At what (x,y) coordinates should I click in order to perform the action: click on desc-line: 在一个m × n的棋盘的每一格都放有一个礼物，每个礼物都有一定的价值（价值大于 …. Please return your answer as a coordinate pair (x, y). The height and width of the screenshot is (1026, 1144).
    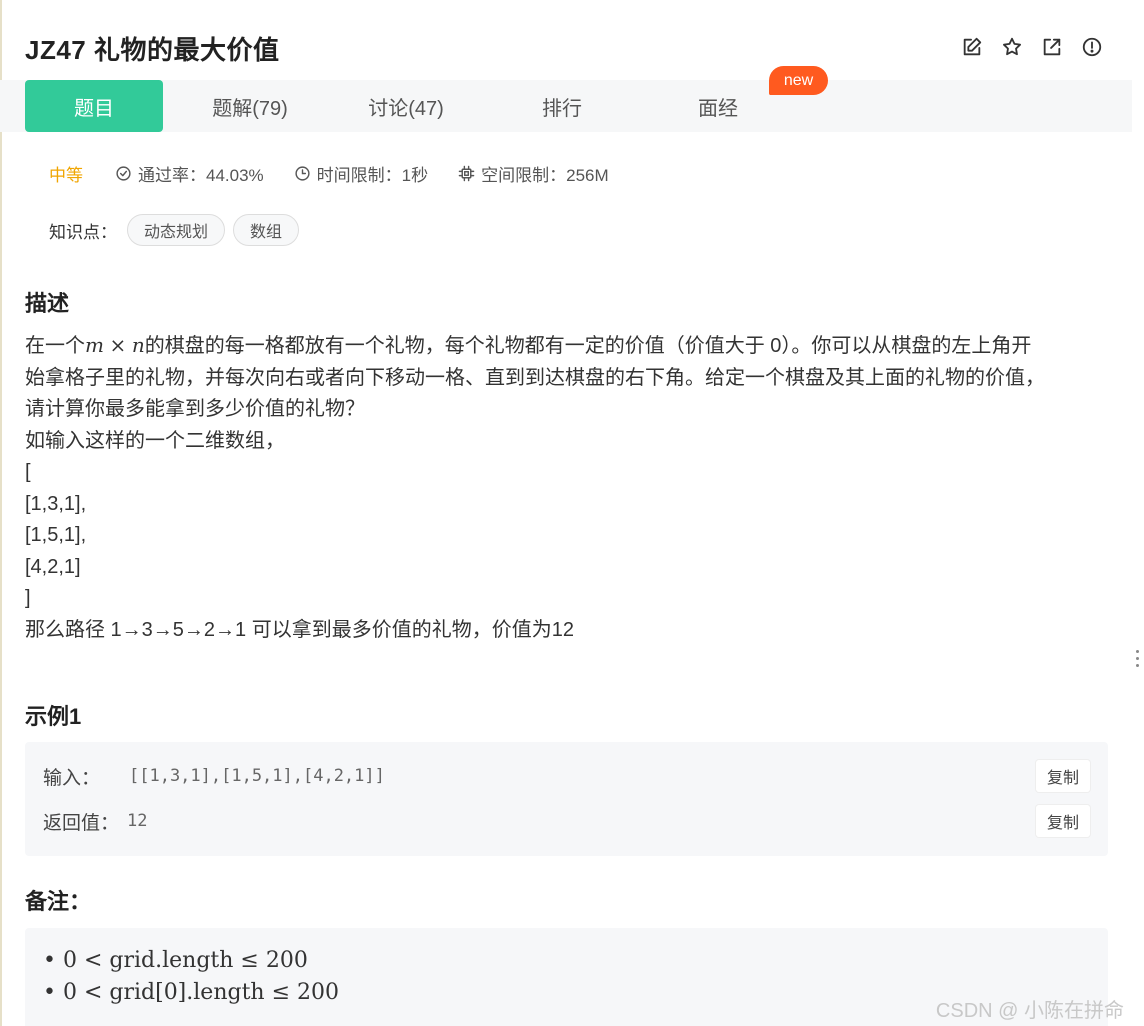
    Looking at the image, I should click on (528, 345).